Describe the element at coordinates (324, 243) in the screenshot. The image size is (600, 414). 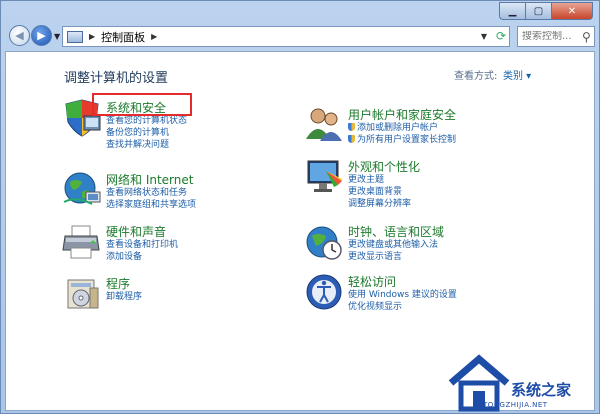
I see `globe-clock-icon` at that location.